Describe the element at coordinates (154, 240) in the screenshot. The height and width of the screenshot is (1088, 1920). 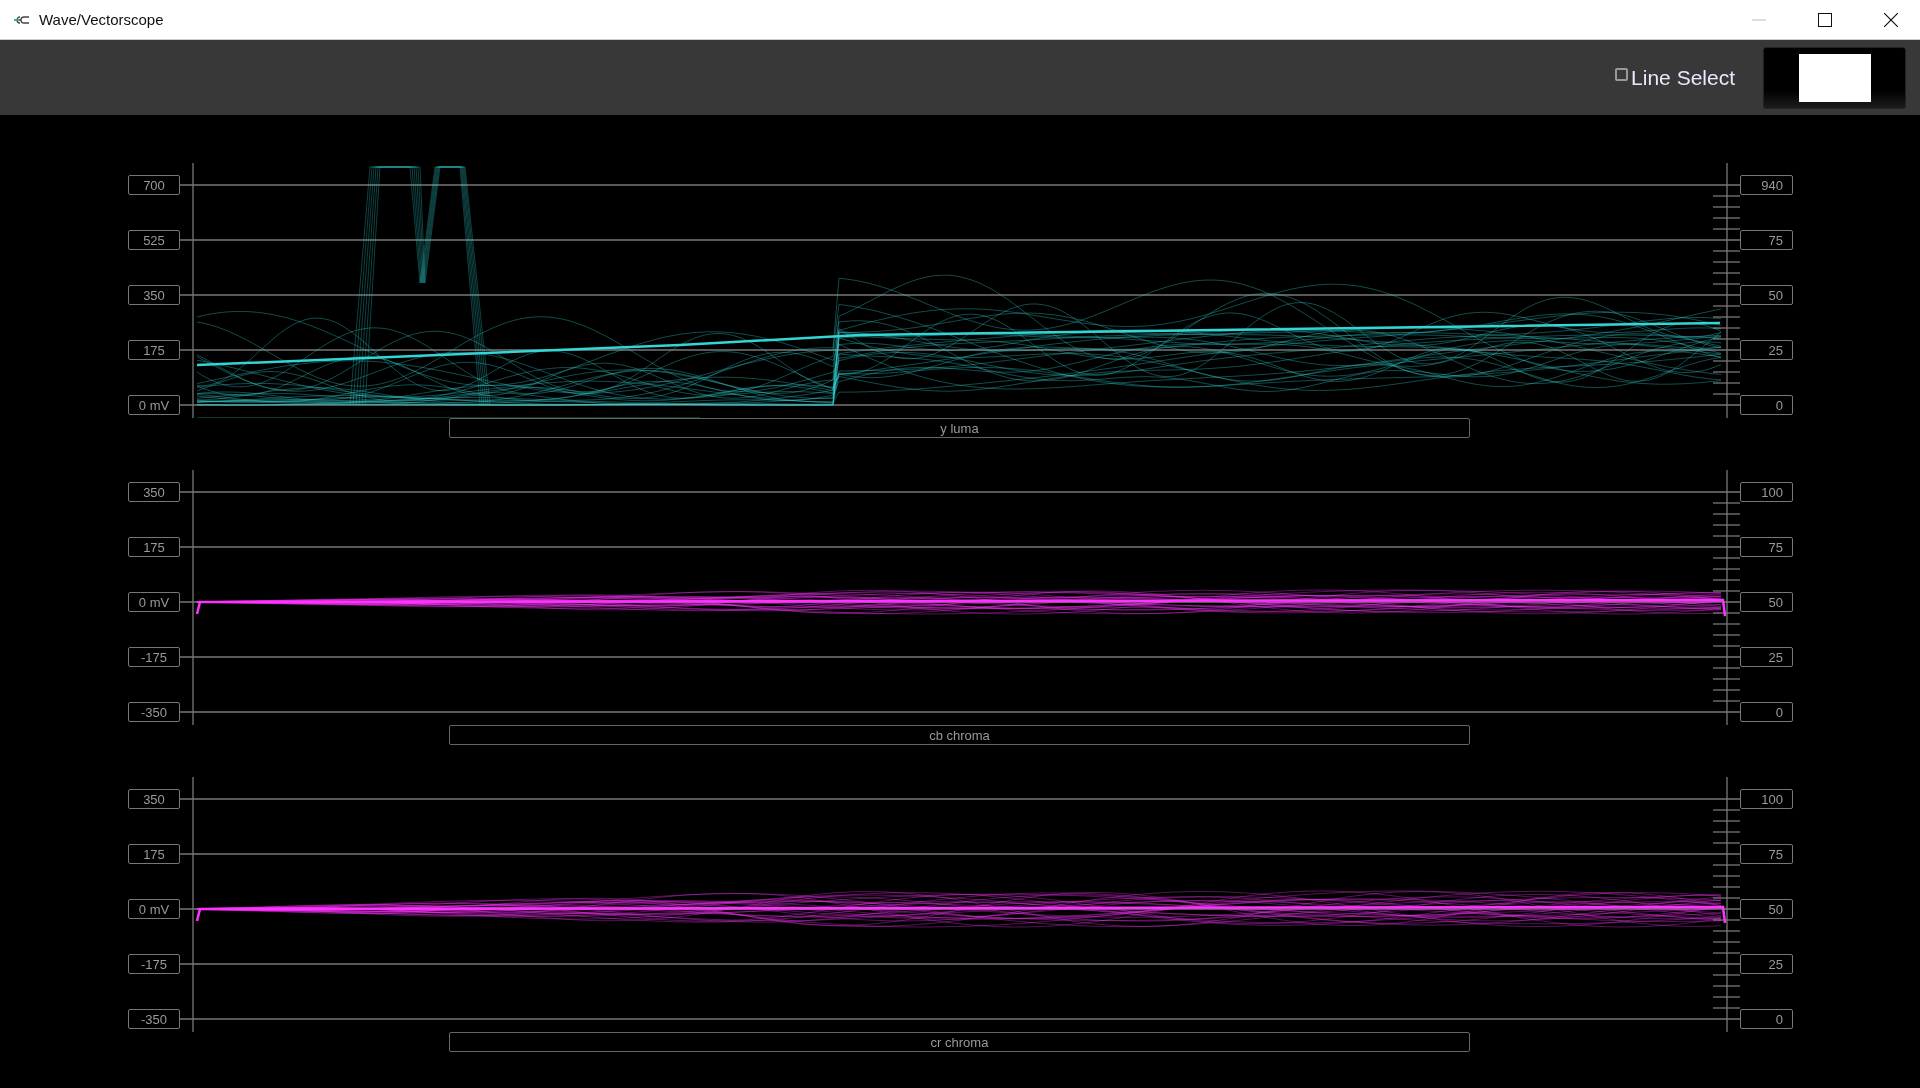
I see `axis-label: 525` at that location.